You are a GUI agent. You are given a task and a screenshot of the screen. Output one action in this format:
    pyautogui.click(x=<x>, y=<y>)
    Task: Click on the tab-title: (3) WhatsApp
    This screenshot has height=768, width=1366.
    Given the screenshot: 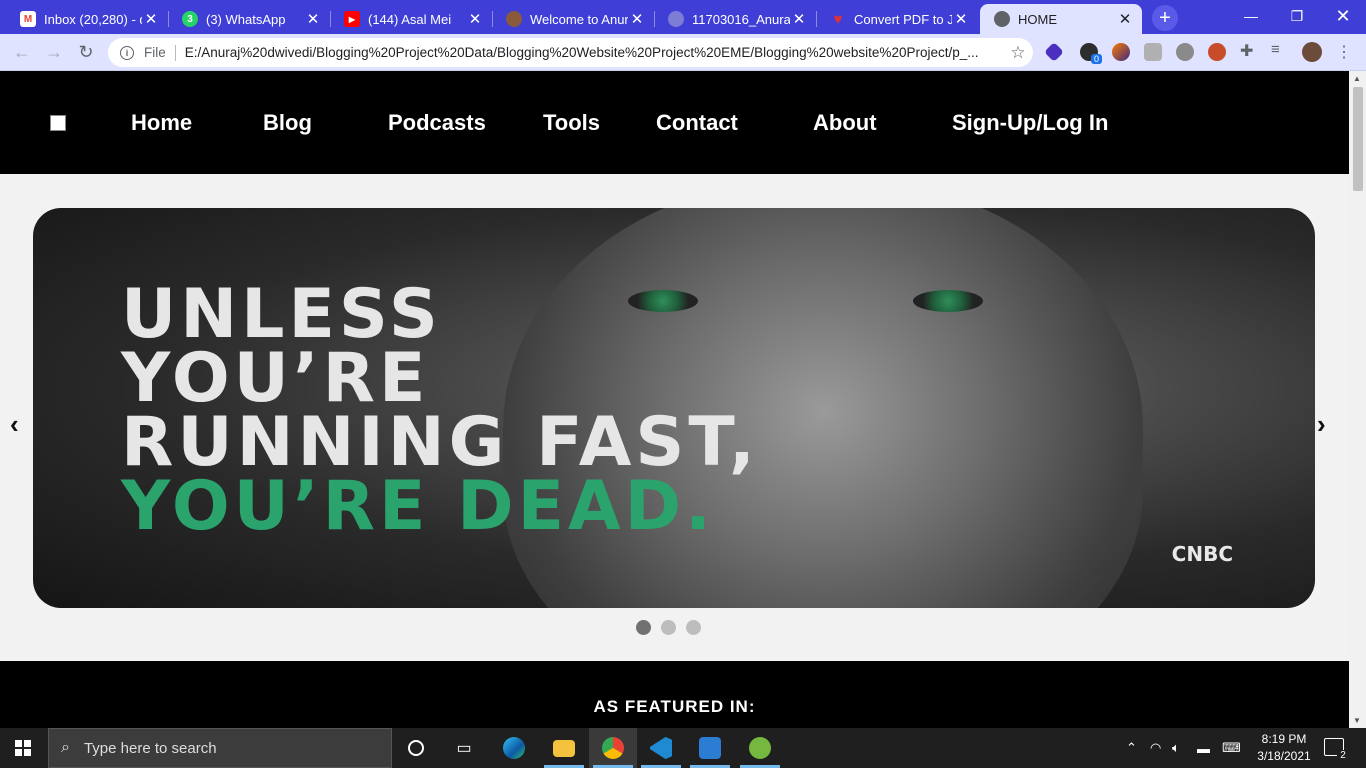 What is the action you would take?
    pyautogui.click(x=246, y=19)
    